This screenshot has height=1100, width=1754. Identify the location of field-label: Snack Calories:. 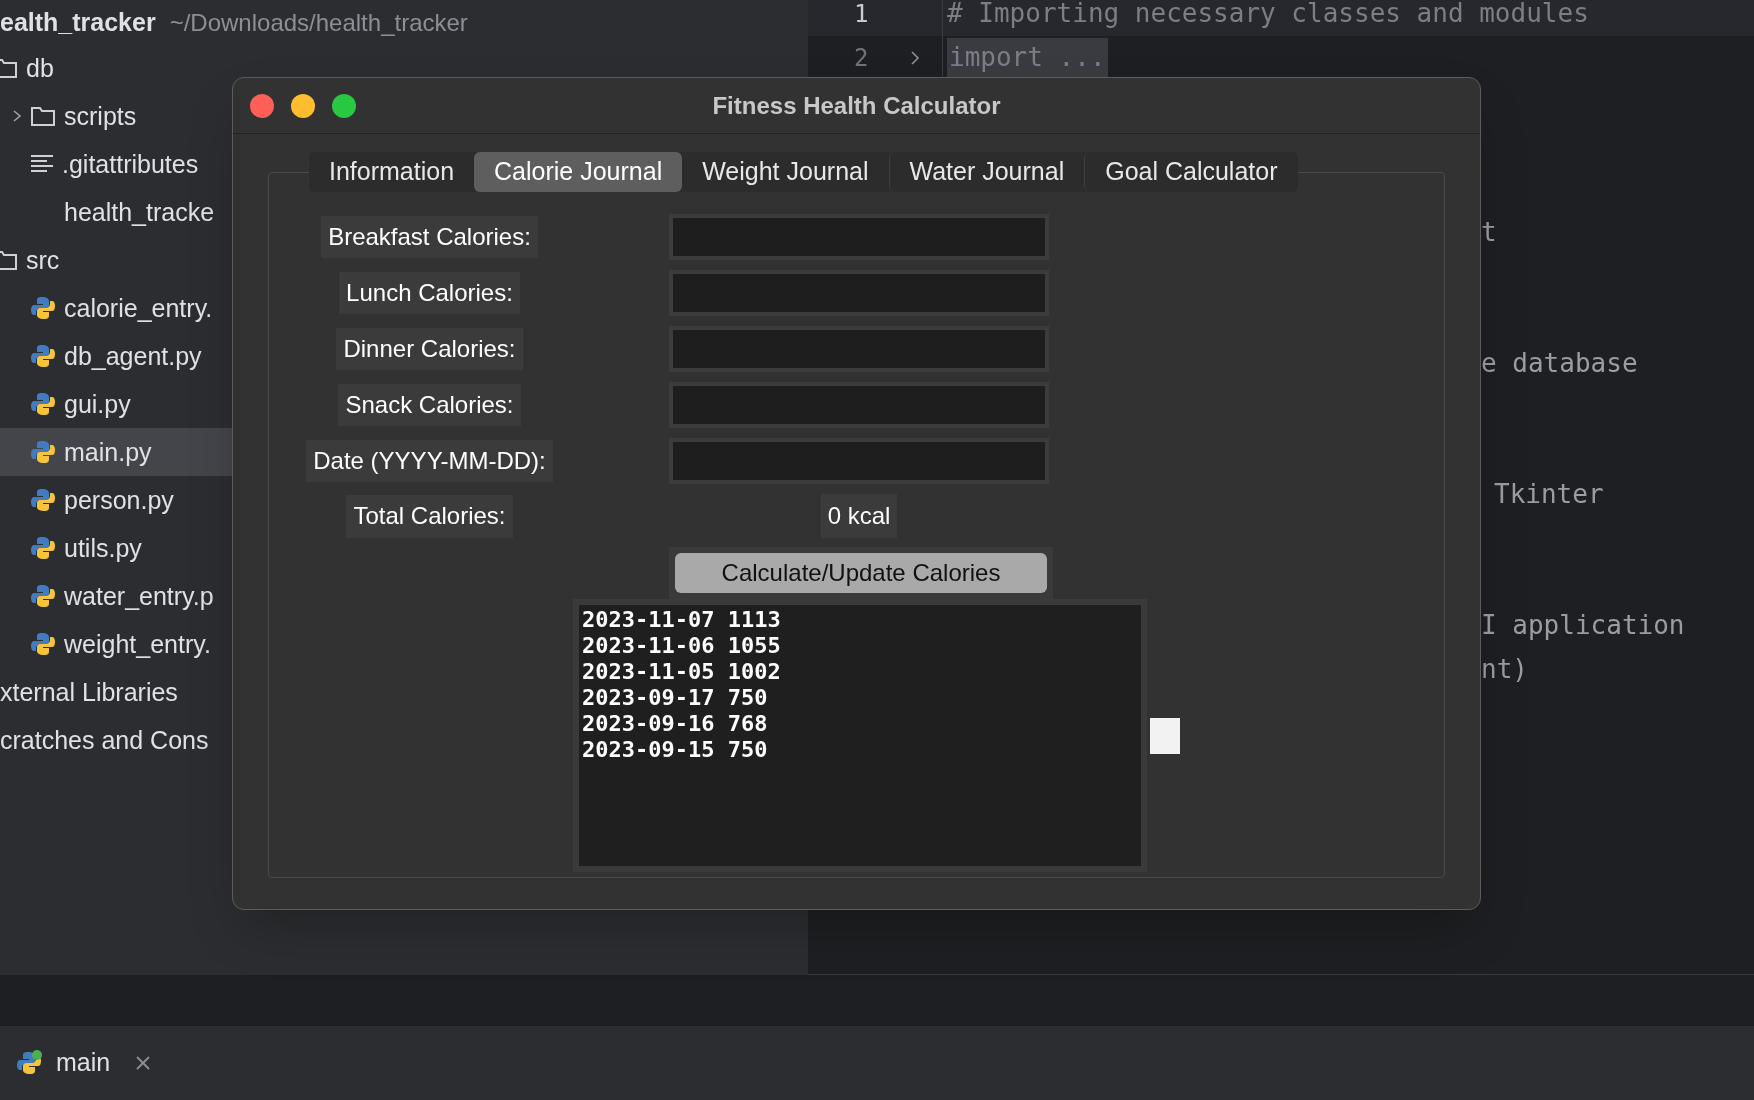
(429, 405).